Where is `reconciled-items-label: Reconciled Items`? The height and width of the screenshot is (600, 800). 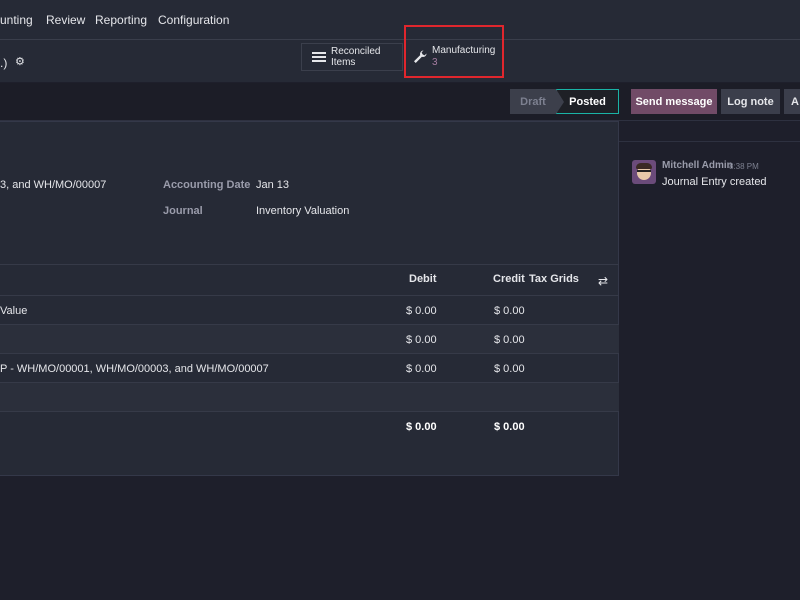 reconciled-items-label: Reconciled Items is located at coordinates (355, 57).